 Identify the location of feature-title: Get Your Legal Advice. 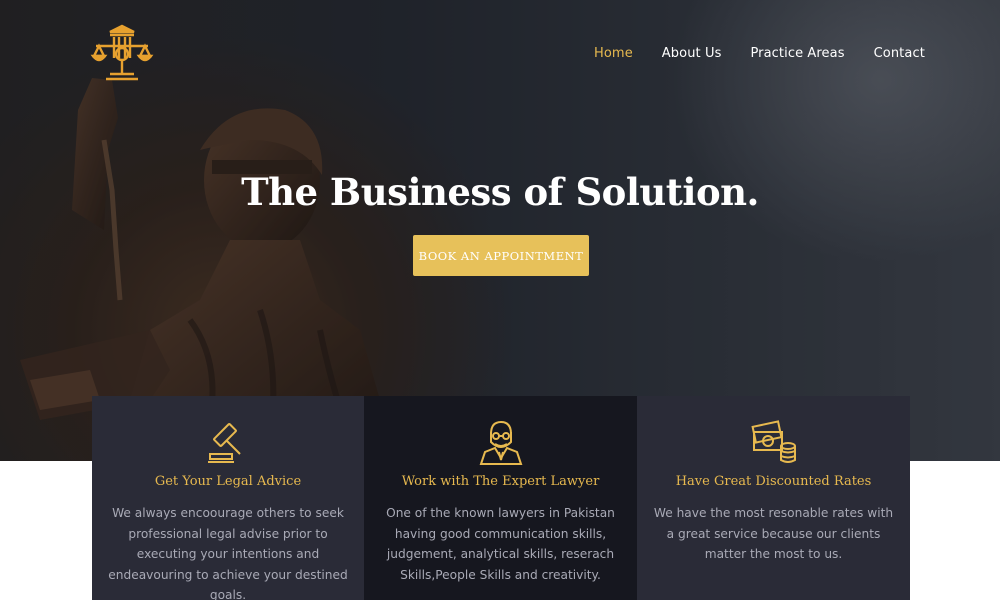
(228, 481).